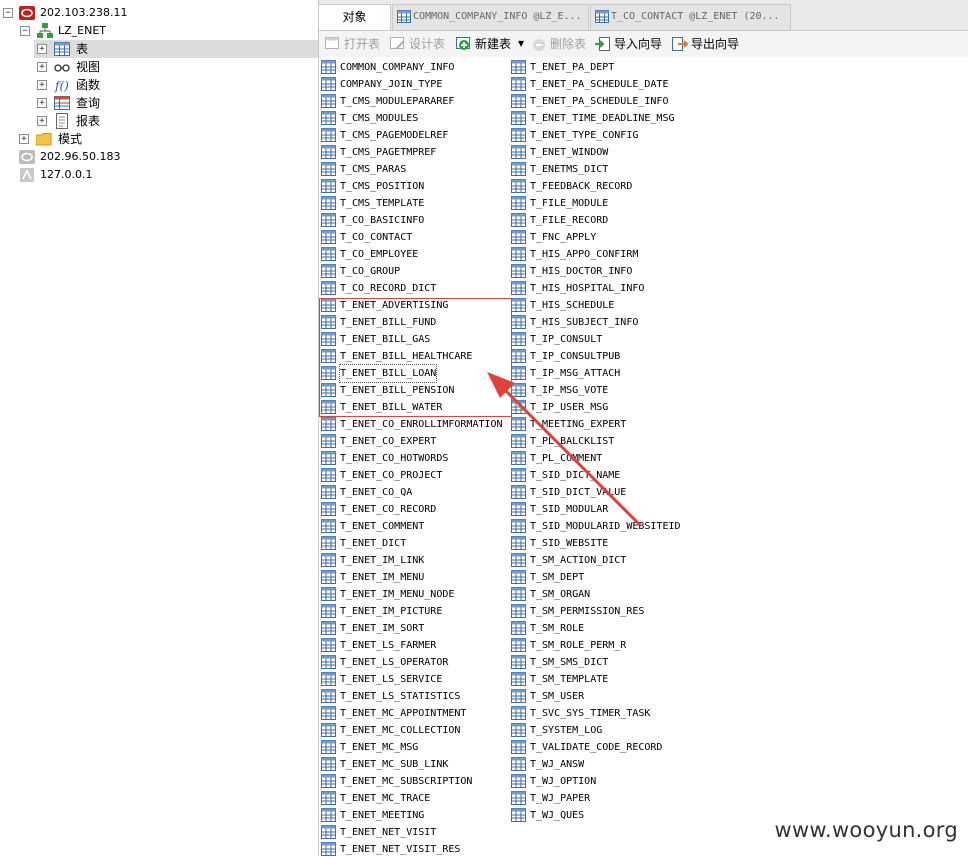  Describe the element at coordinates (62, 121) in the screenshot. I see `report-icon` at that location.